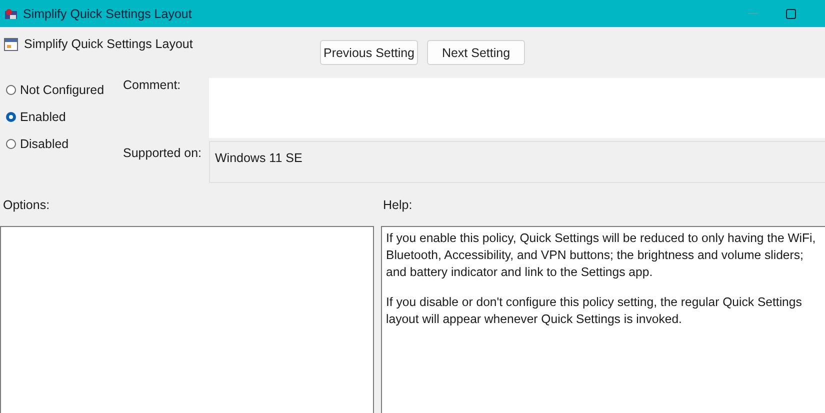 This screenshot has height=413, width=825. Describe the element at coordinates (369, 52) in the screenshot. I see `nav-button: Previous Setting` at that location.